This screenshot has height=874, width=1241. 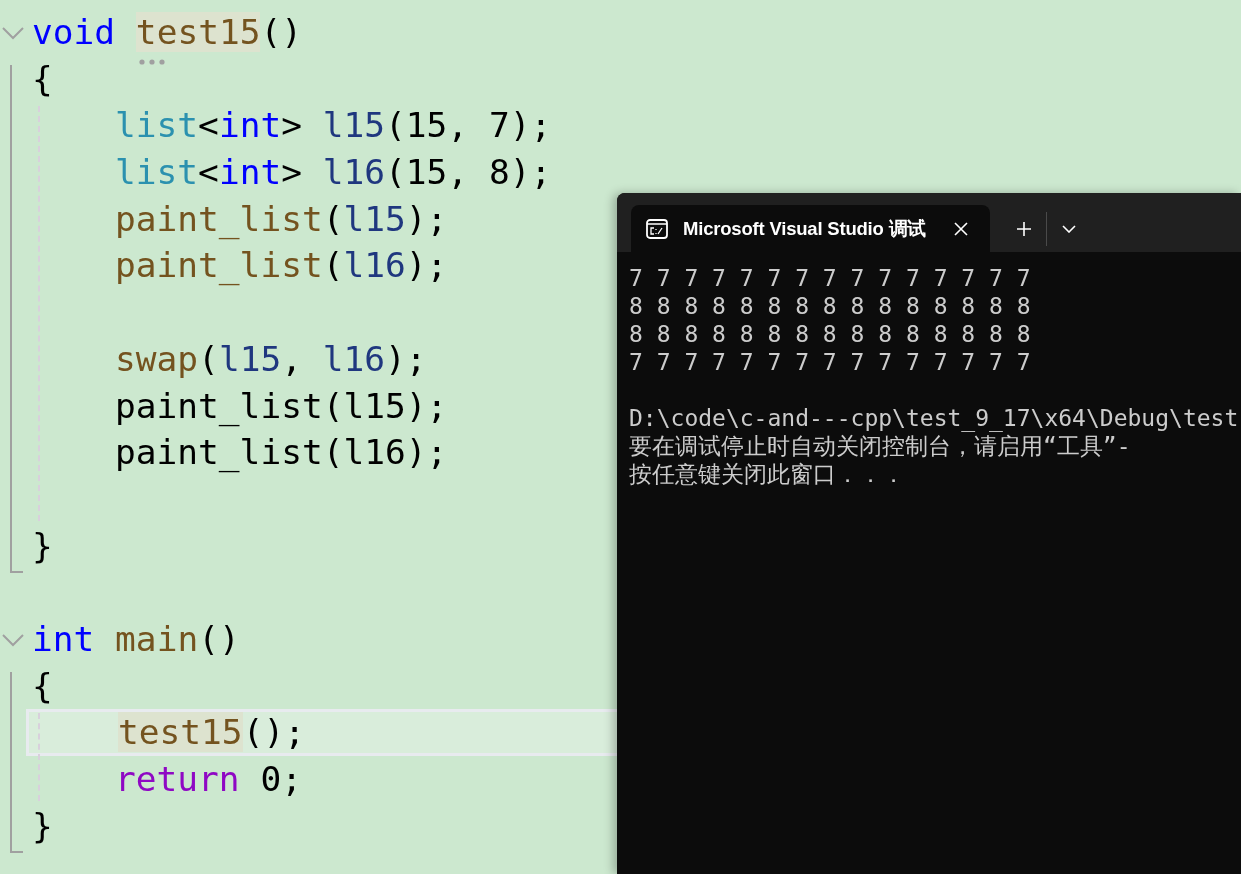 What do you see at coordinates (1069, 228) in the screenshot?
I see `chevron-down-icon` at bounding box center [1069, 228].